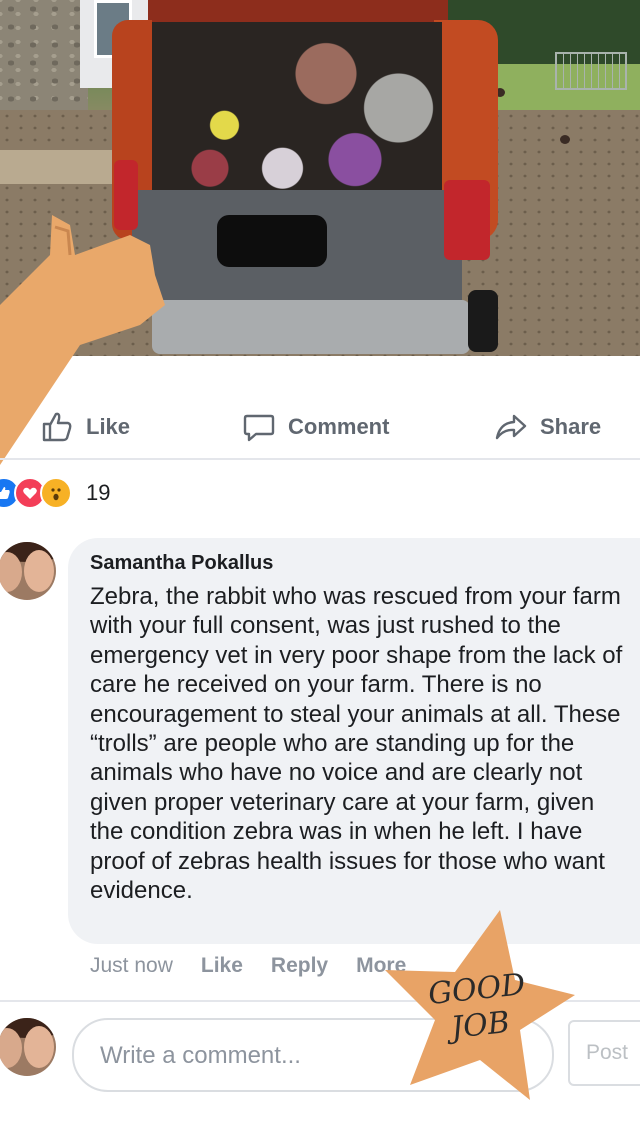 Image resolution: width=640 pixels, height=1136 pixels. I want to click on share-label: Share, so click(571, 426).